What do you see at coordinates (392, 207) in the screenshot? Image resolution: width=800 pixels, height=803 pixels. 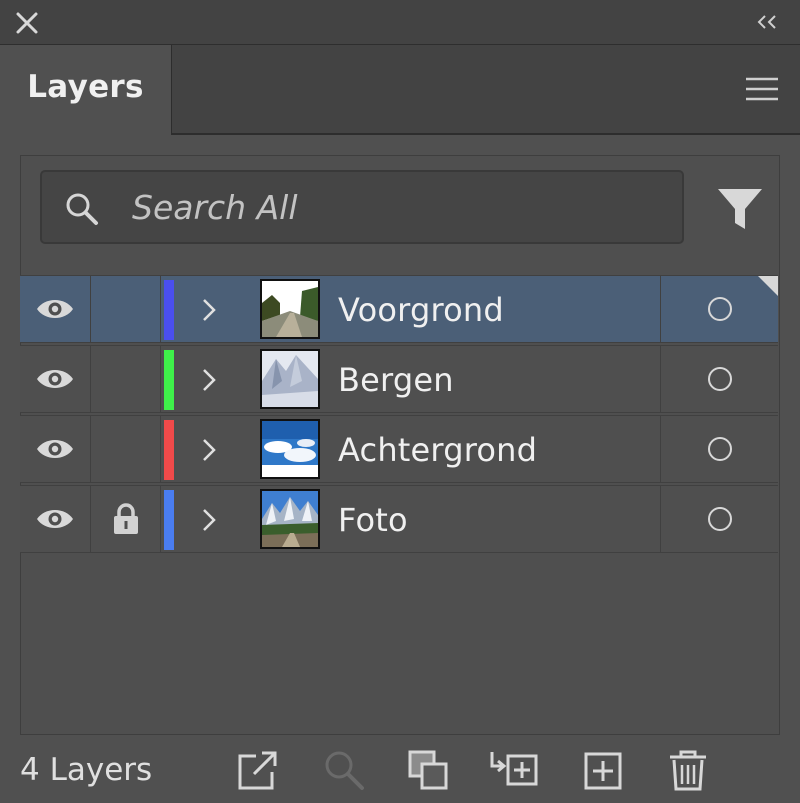 I see `search-input` at bounding box center [392, 207].